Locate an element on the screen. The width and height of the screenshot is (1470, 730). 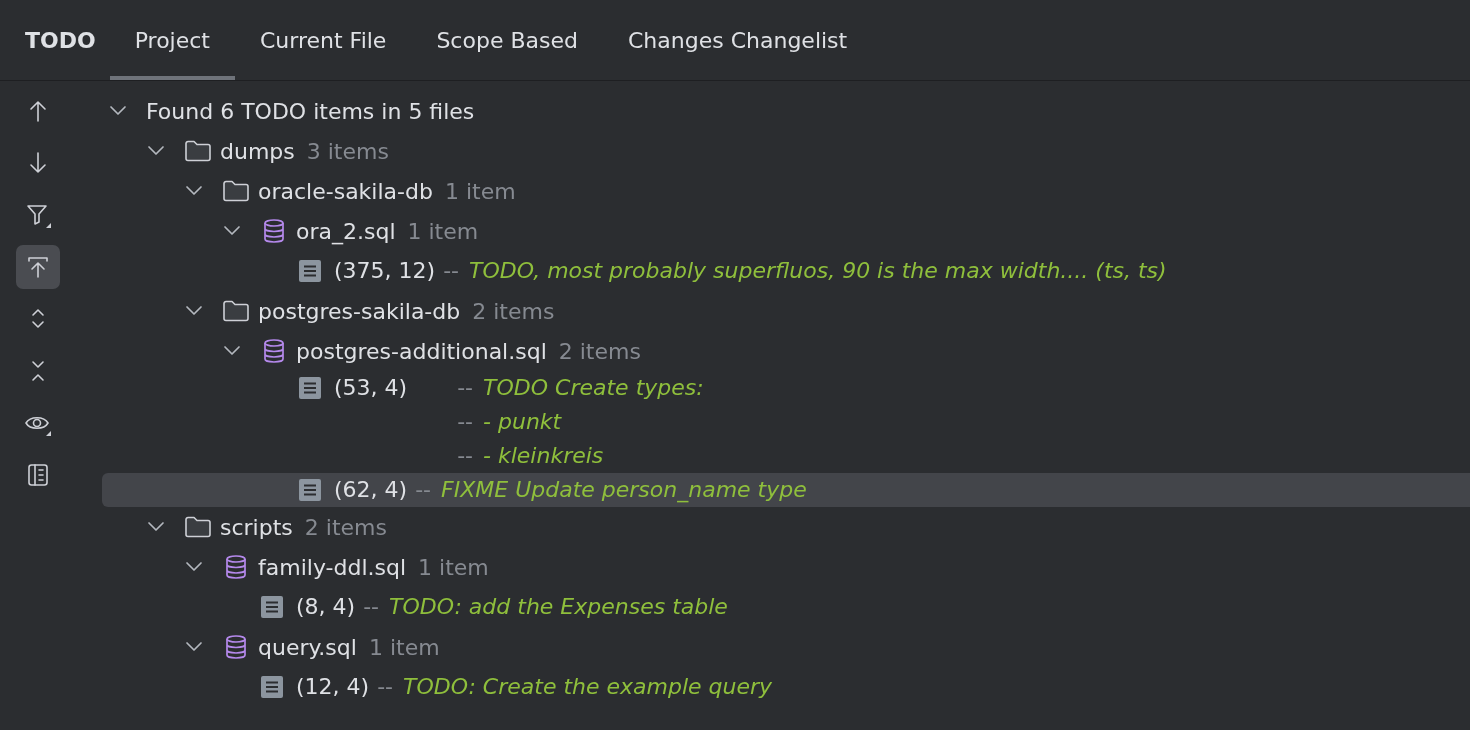
tree-item-label: ora_2.sql is located at coordinates (346, 231).